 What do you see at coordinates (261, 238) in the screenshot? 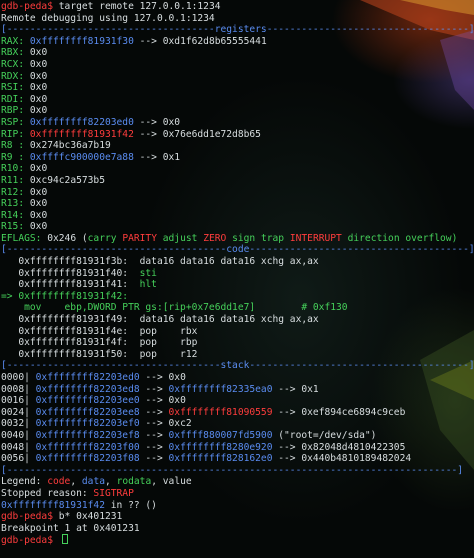
I see `terminal-text-segment: sign trap` at bounding box center [261, 238].